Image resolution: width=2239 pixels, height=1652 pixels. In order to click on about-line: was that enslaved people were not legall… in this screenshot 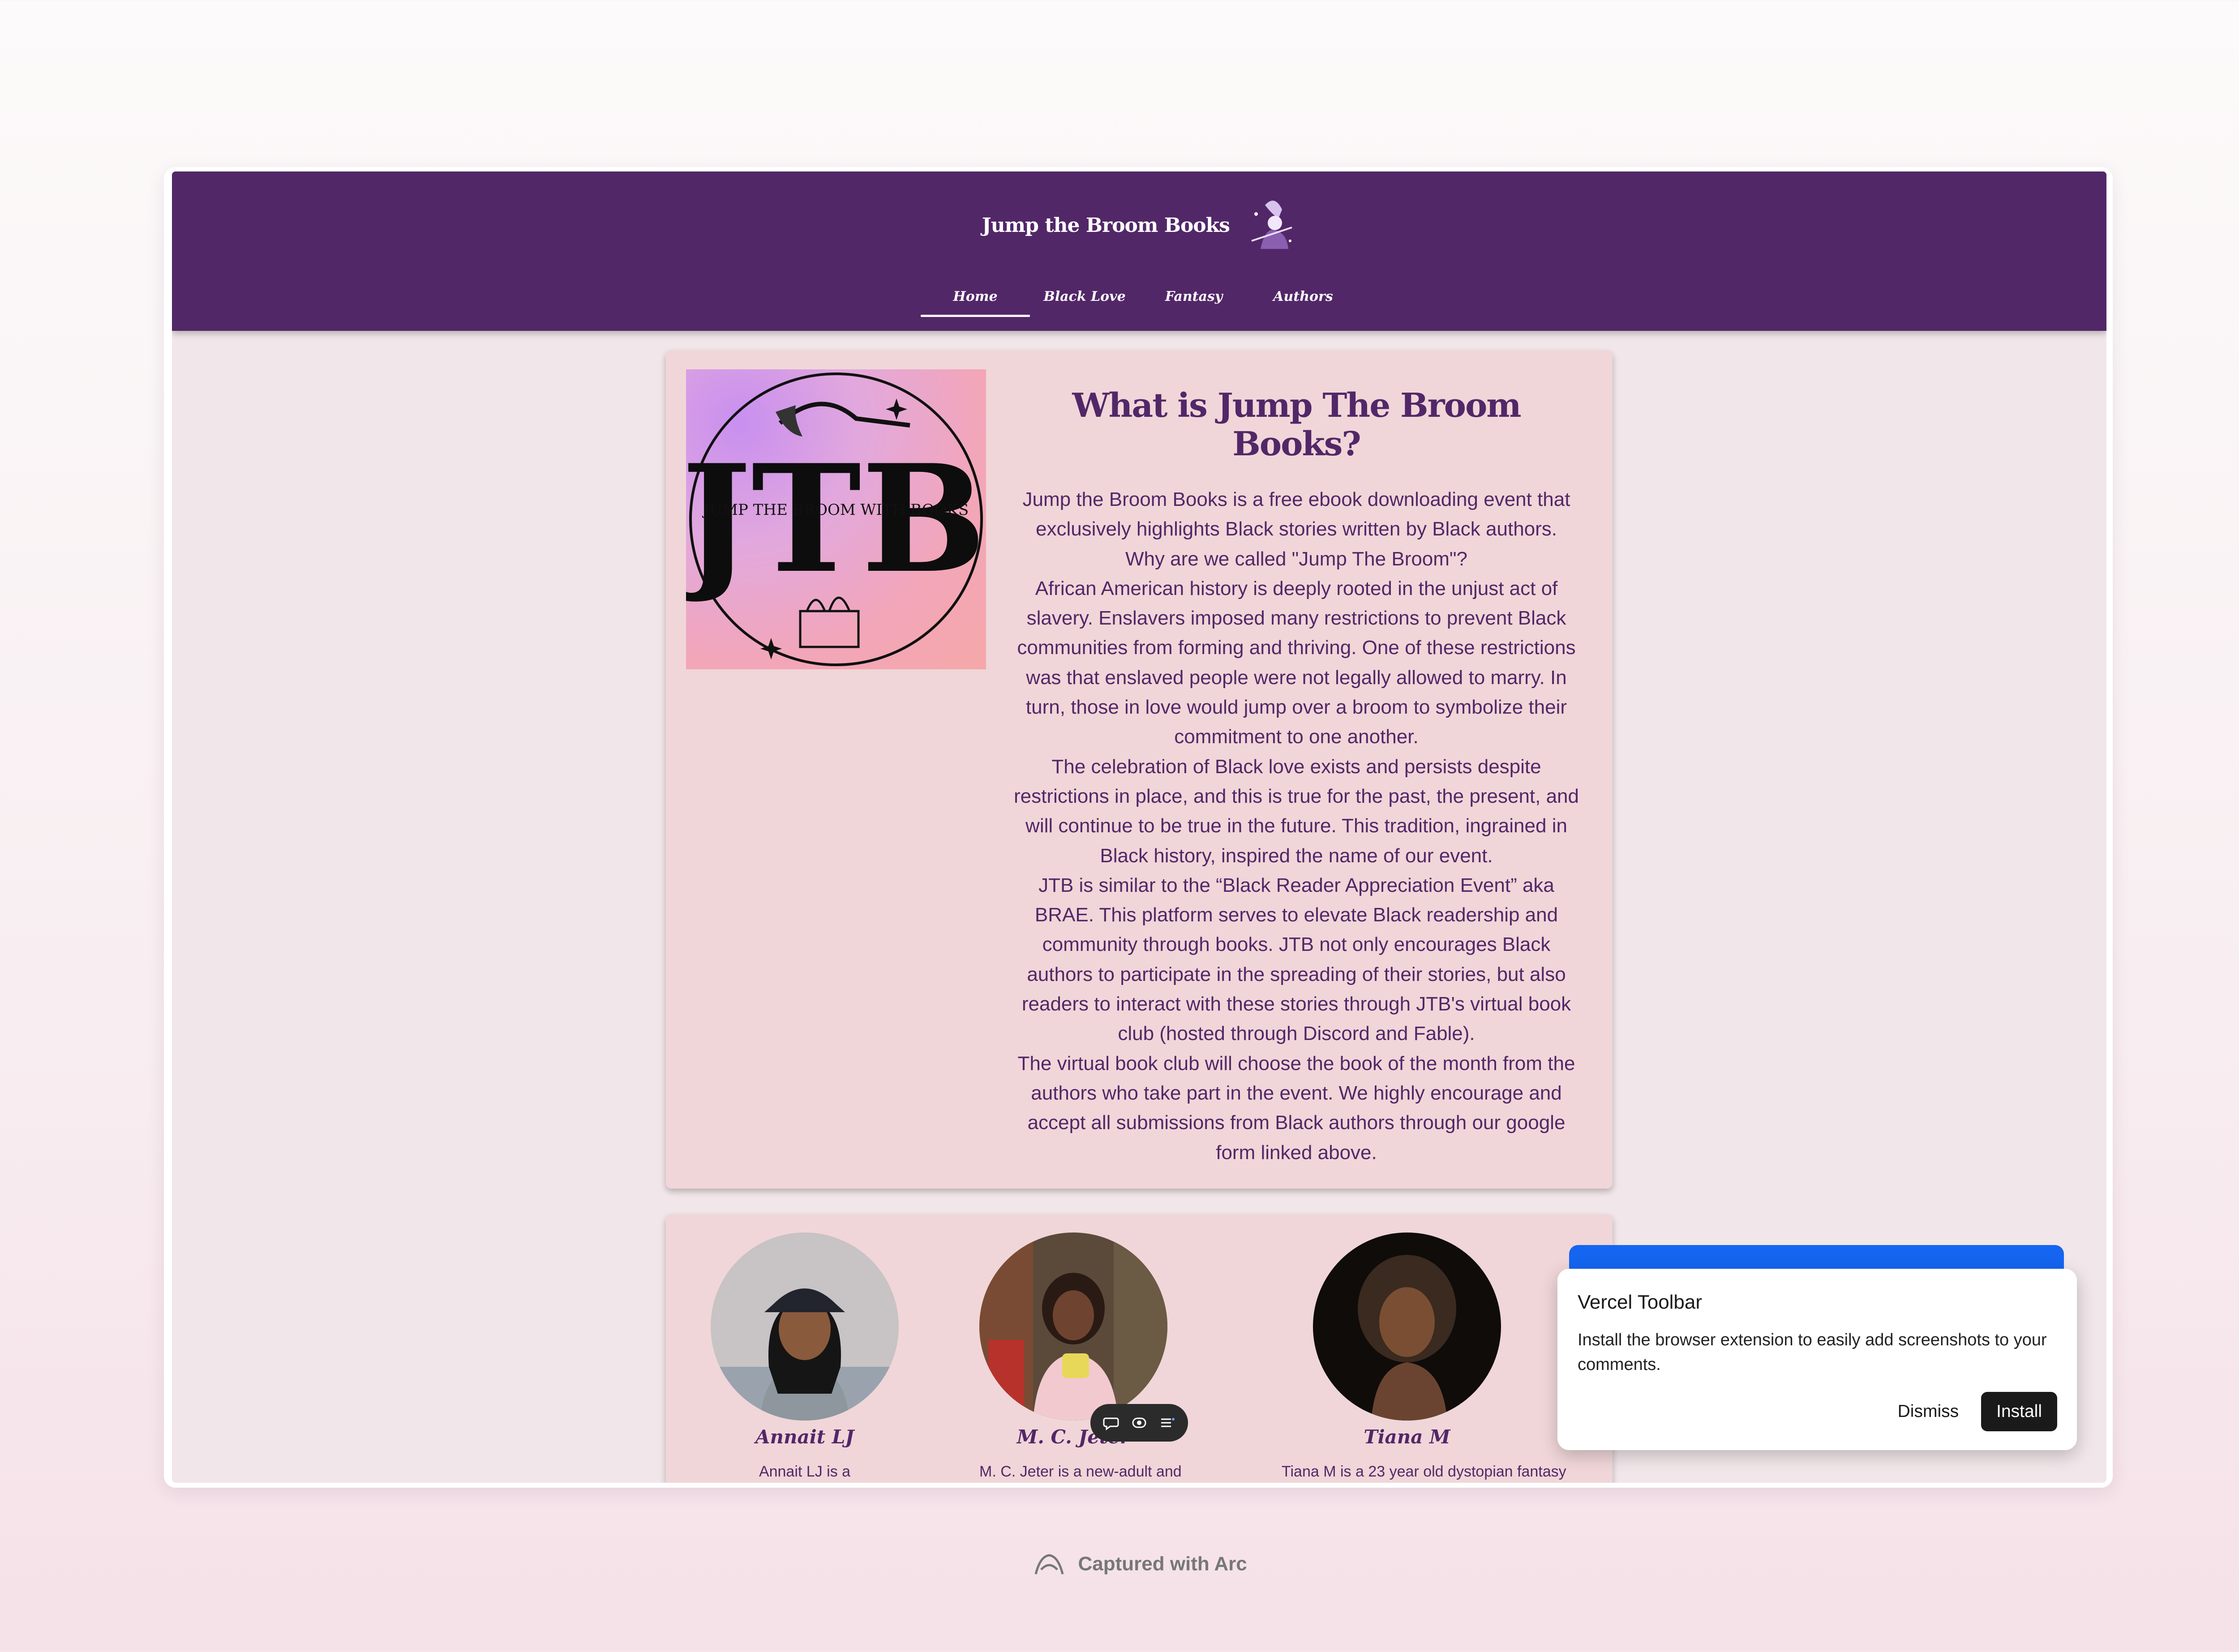, I will do `click(1296, 677)`.